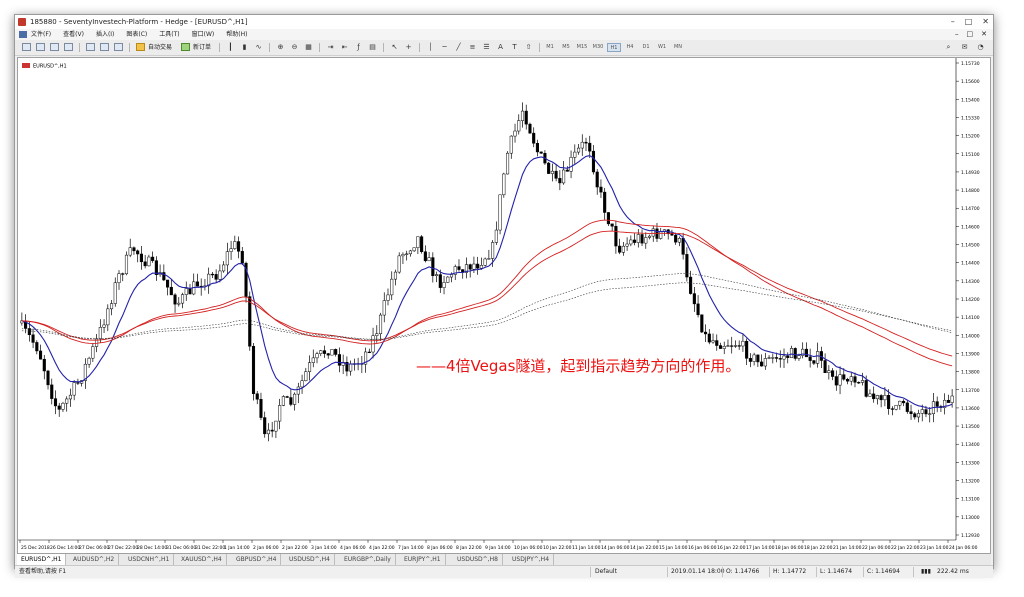  Describe the element at coordinates (202, 559) in the screenshot. I see `chart-tab: XAUUSD^,H4` at that location.